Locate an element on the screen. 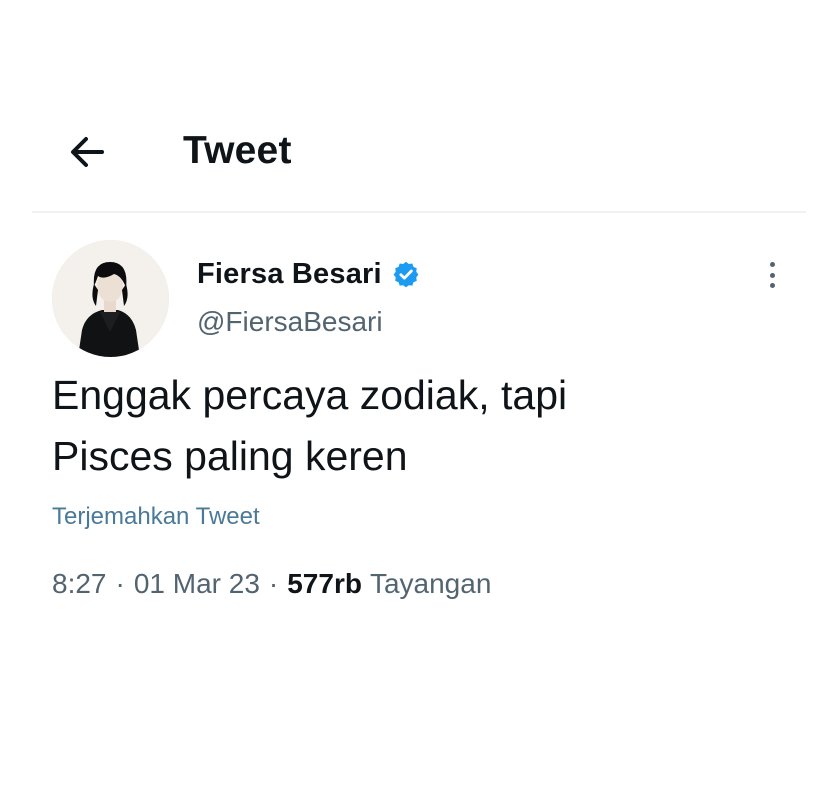 The width and height of the screenshot is (828, 812). tweet-date: 01 Mar 23 is located at coordinates (197, 584).